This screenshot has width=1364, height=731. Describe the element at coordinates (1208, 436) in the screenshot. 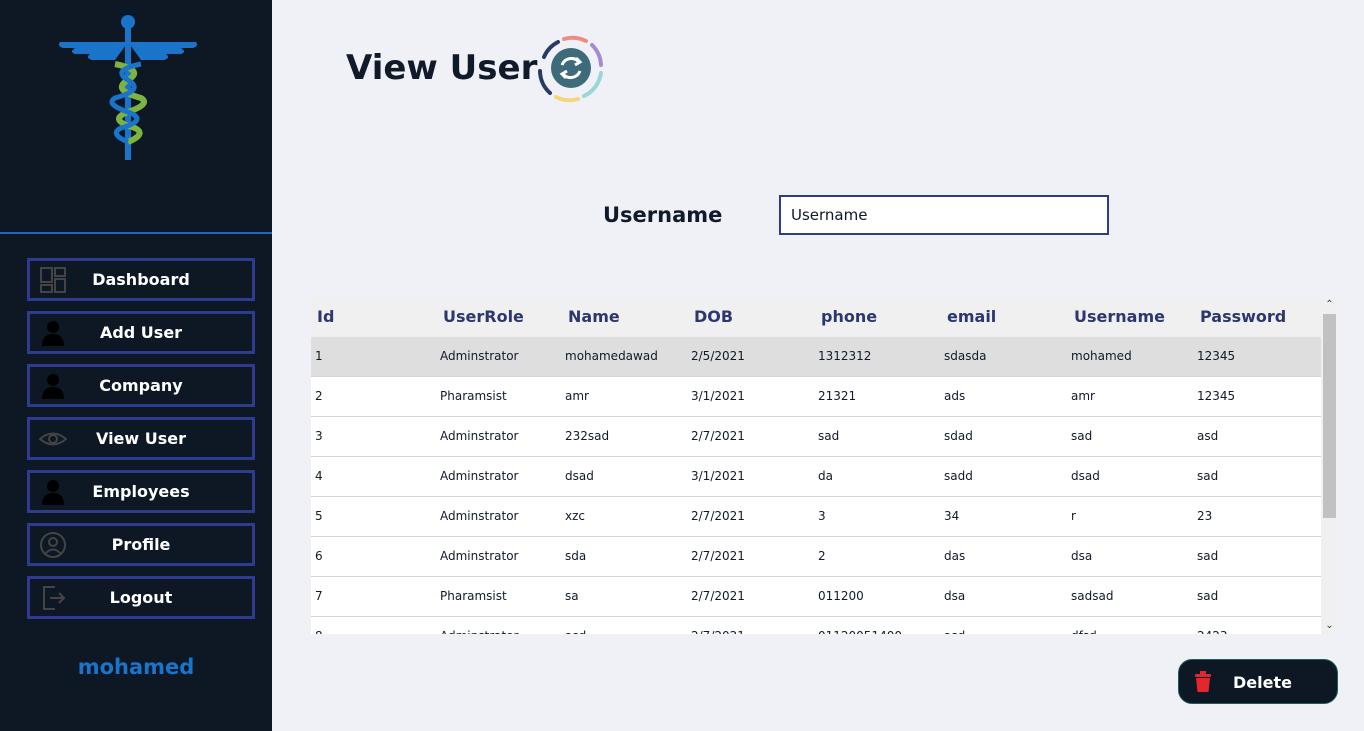

I see `cell-password: asd` at that location.